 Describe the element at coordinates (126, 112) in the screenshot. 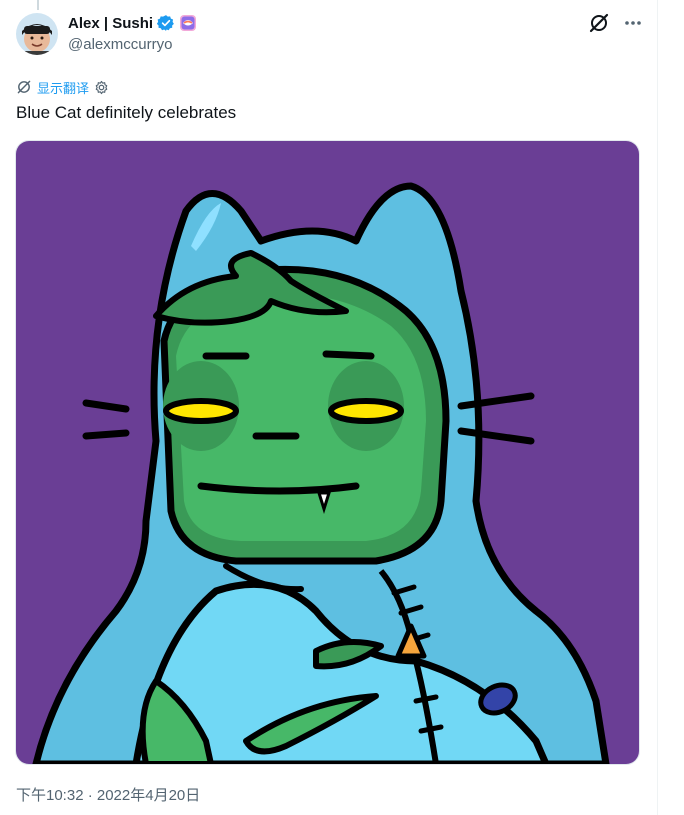

I see `tweet-text: Blue Cat definitely celebrates` at that location.